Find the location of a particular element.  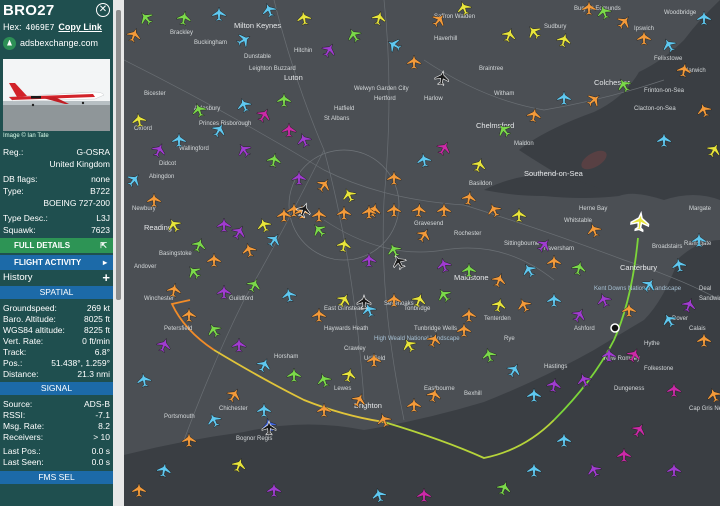

selected-aircraft-icon is located at coordinates (640, 221).